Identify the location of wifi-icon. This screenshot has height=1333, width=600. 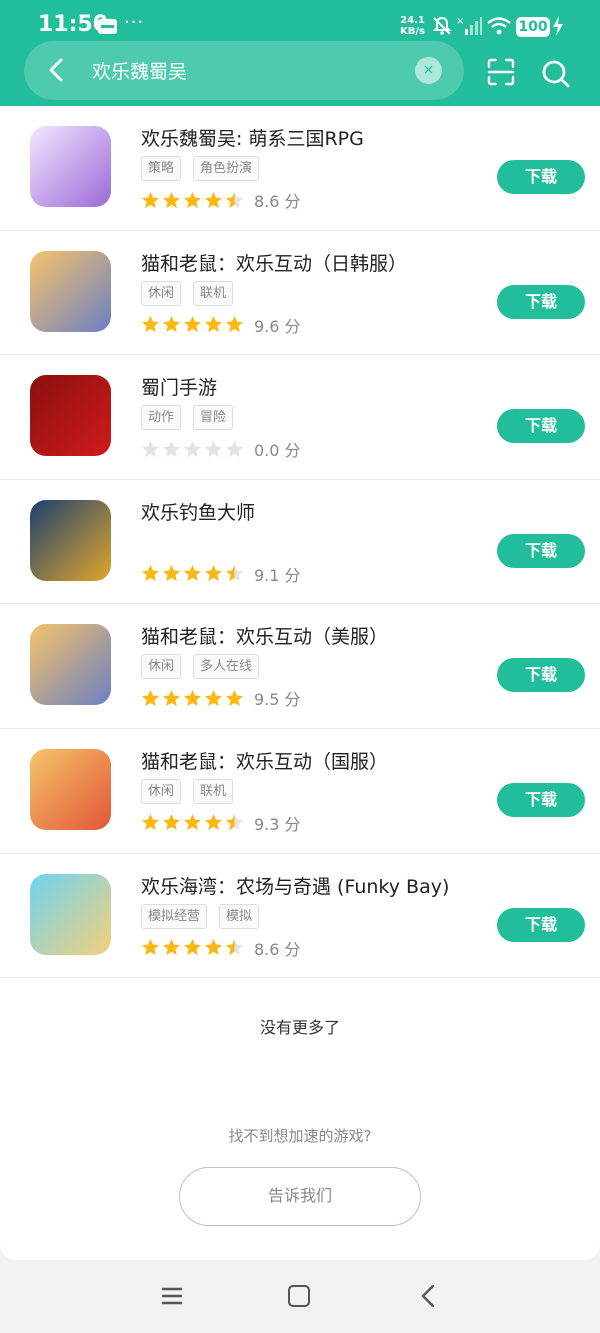
(499, 26).